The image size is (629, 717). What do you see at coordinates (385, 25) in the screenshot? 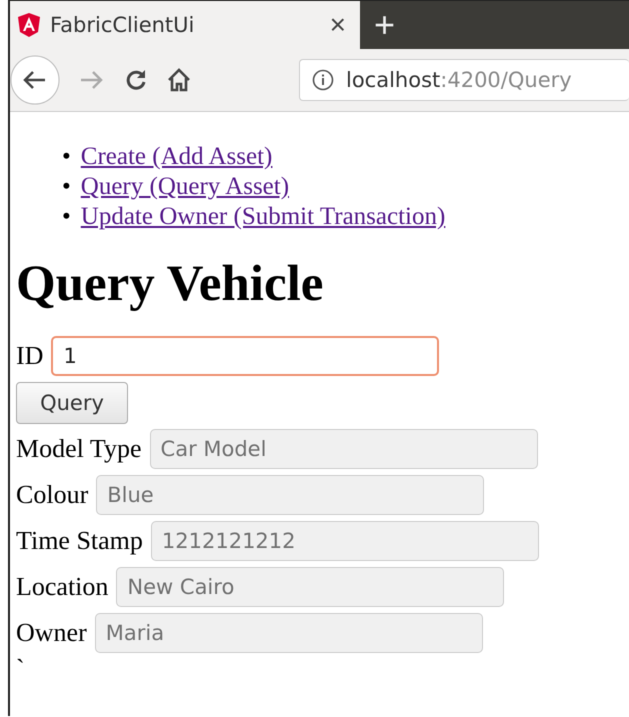
I see `new-tab-button: +` at bounding box center [385, 25].